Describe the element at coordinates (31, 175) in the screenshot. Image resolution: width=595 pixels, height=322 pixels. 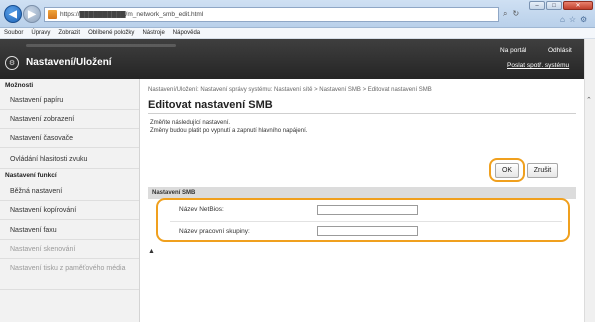
I see `sidebar-section-functions: Nastavení funkcí` at that location.